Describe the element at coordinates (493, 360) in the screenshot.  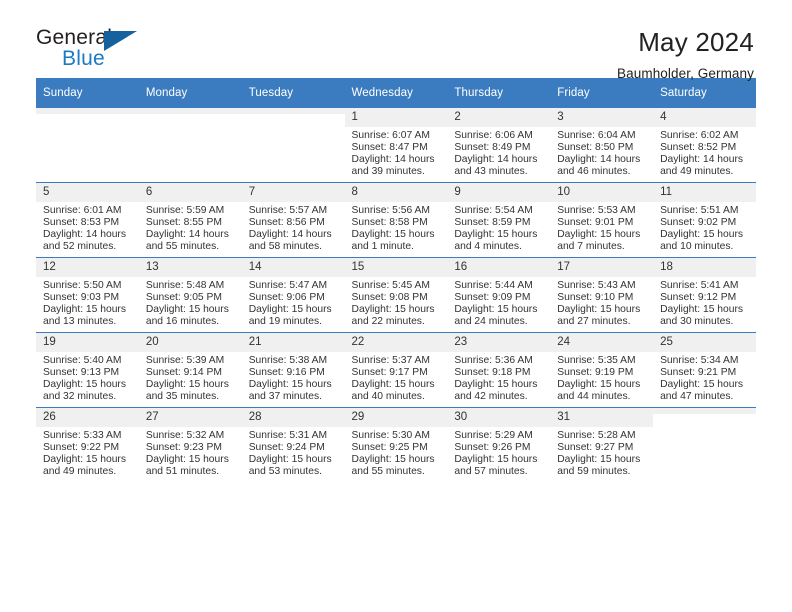
I see `sunrise-text: Sunrise: 5:36 AM` at that location.